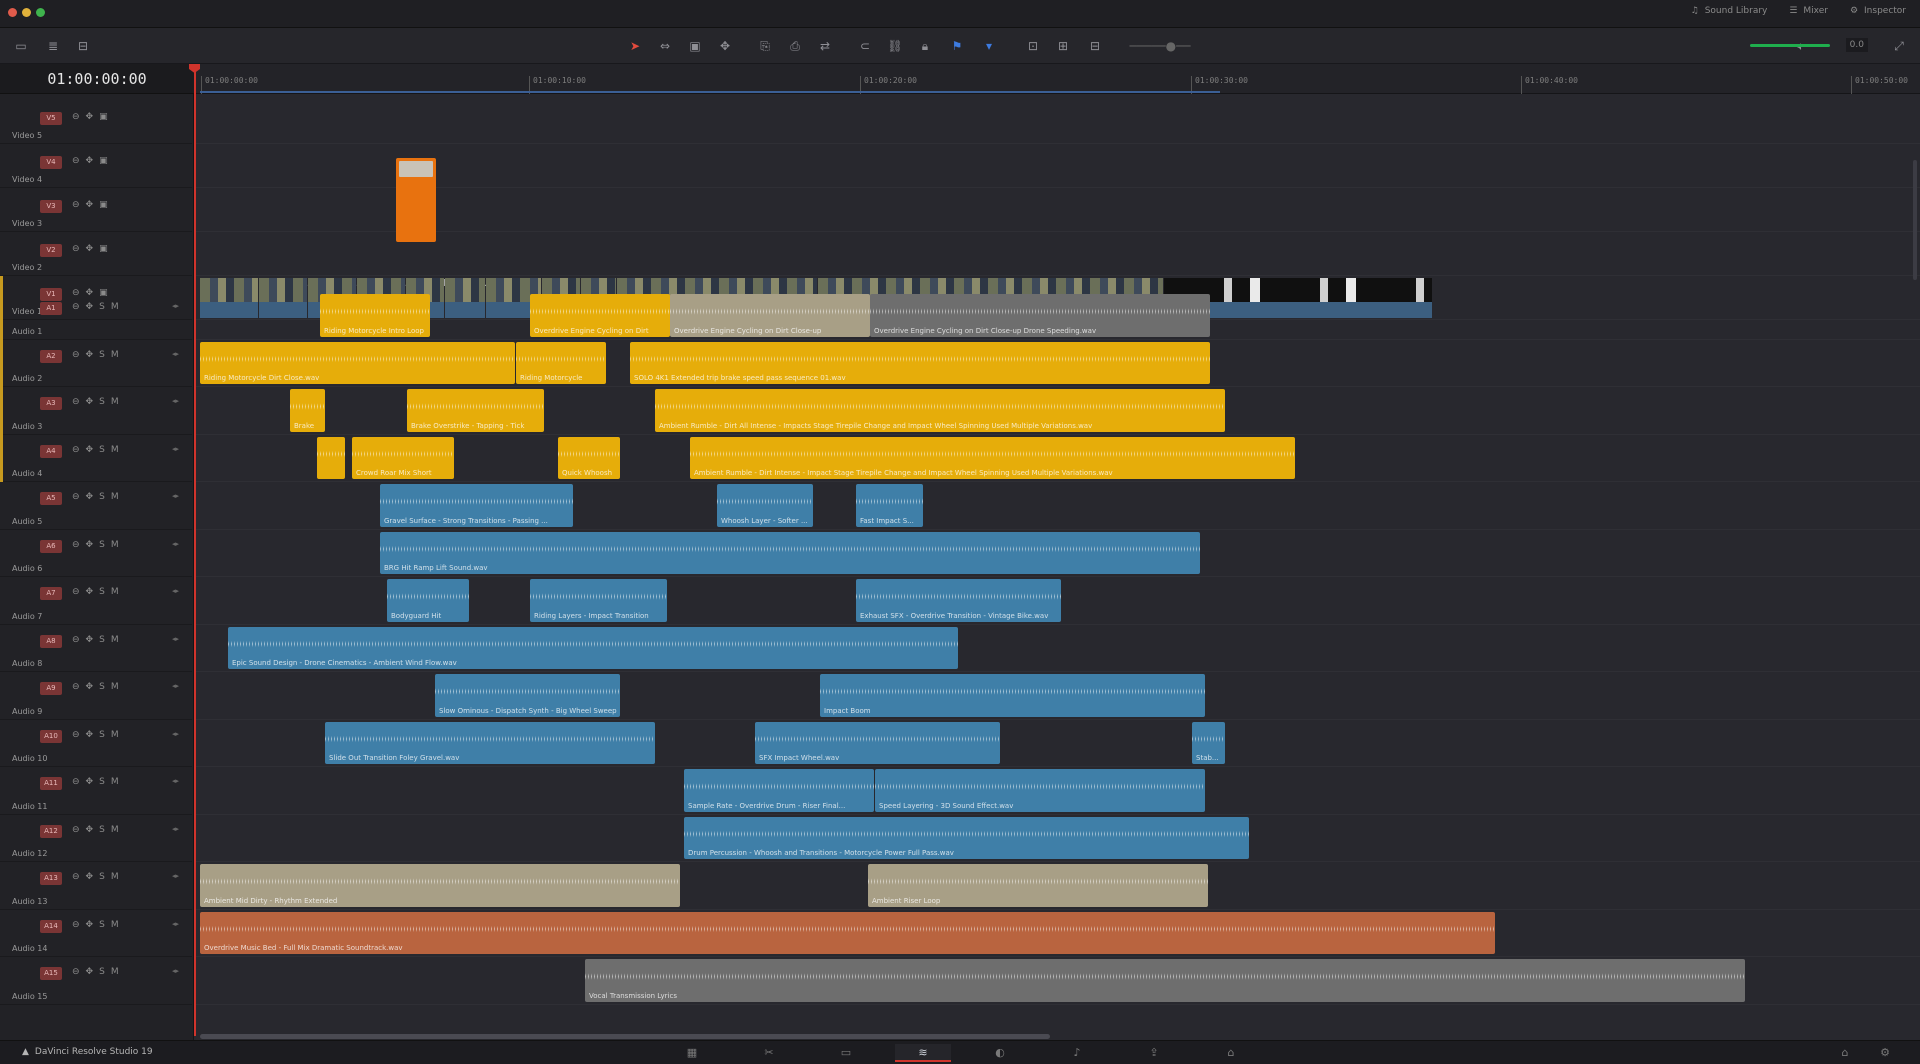  I want to click on overwrite-clip-icon: ⎙, so click(795, 46).